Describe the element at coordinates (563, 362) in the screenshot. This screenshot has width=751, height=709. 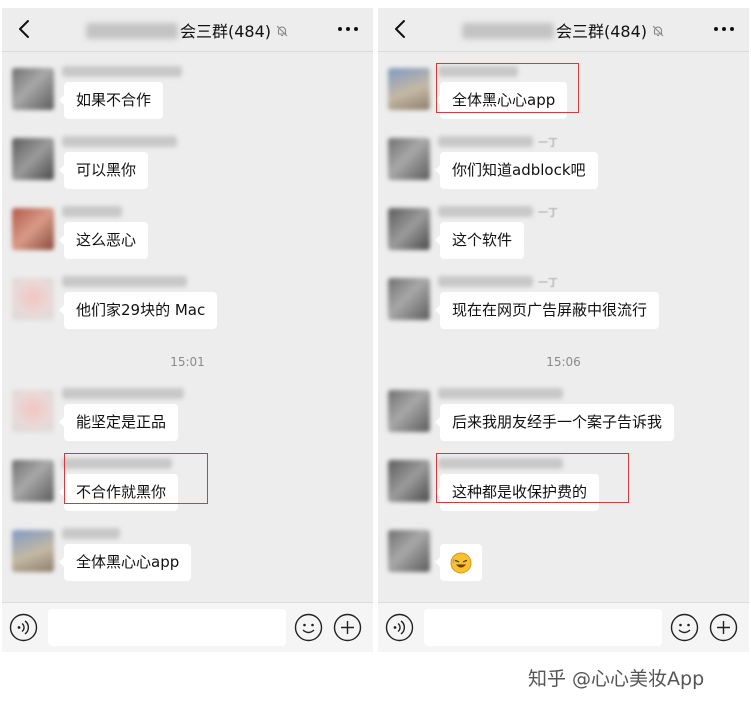
I see `timestamp: 15:06` at that location.